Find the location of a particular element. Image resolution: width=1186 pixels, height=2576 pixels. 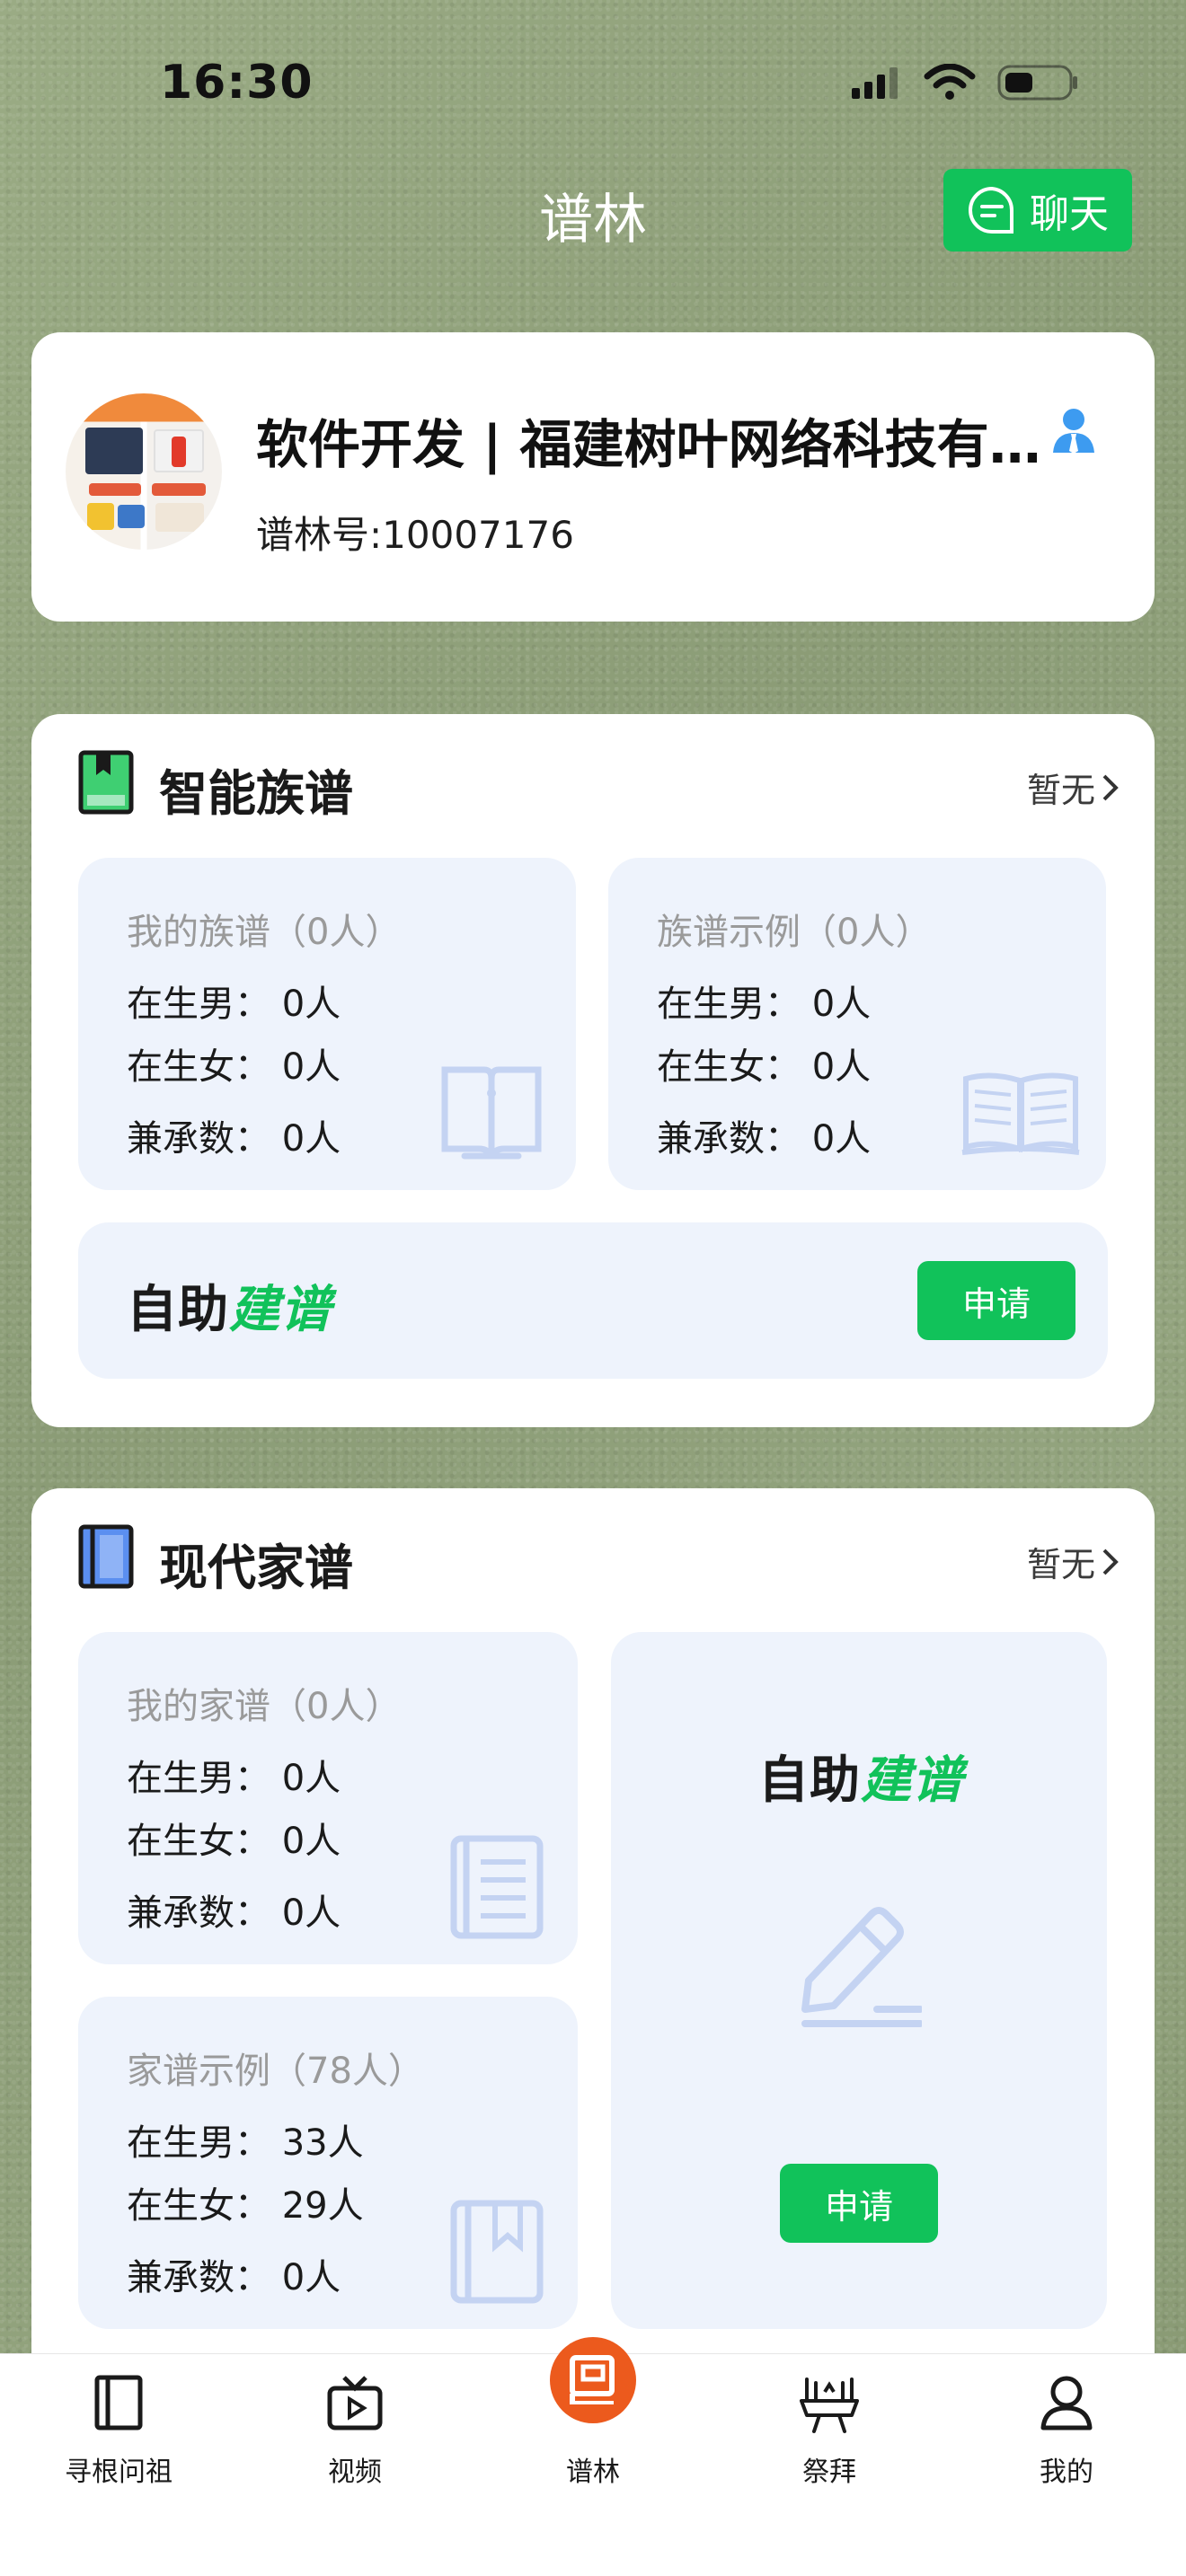

profile-name: 软件开发 | 福建树叶网络科技有限公司 is located at coordinates (651, 444).